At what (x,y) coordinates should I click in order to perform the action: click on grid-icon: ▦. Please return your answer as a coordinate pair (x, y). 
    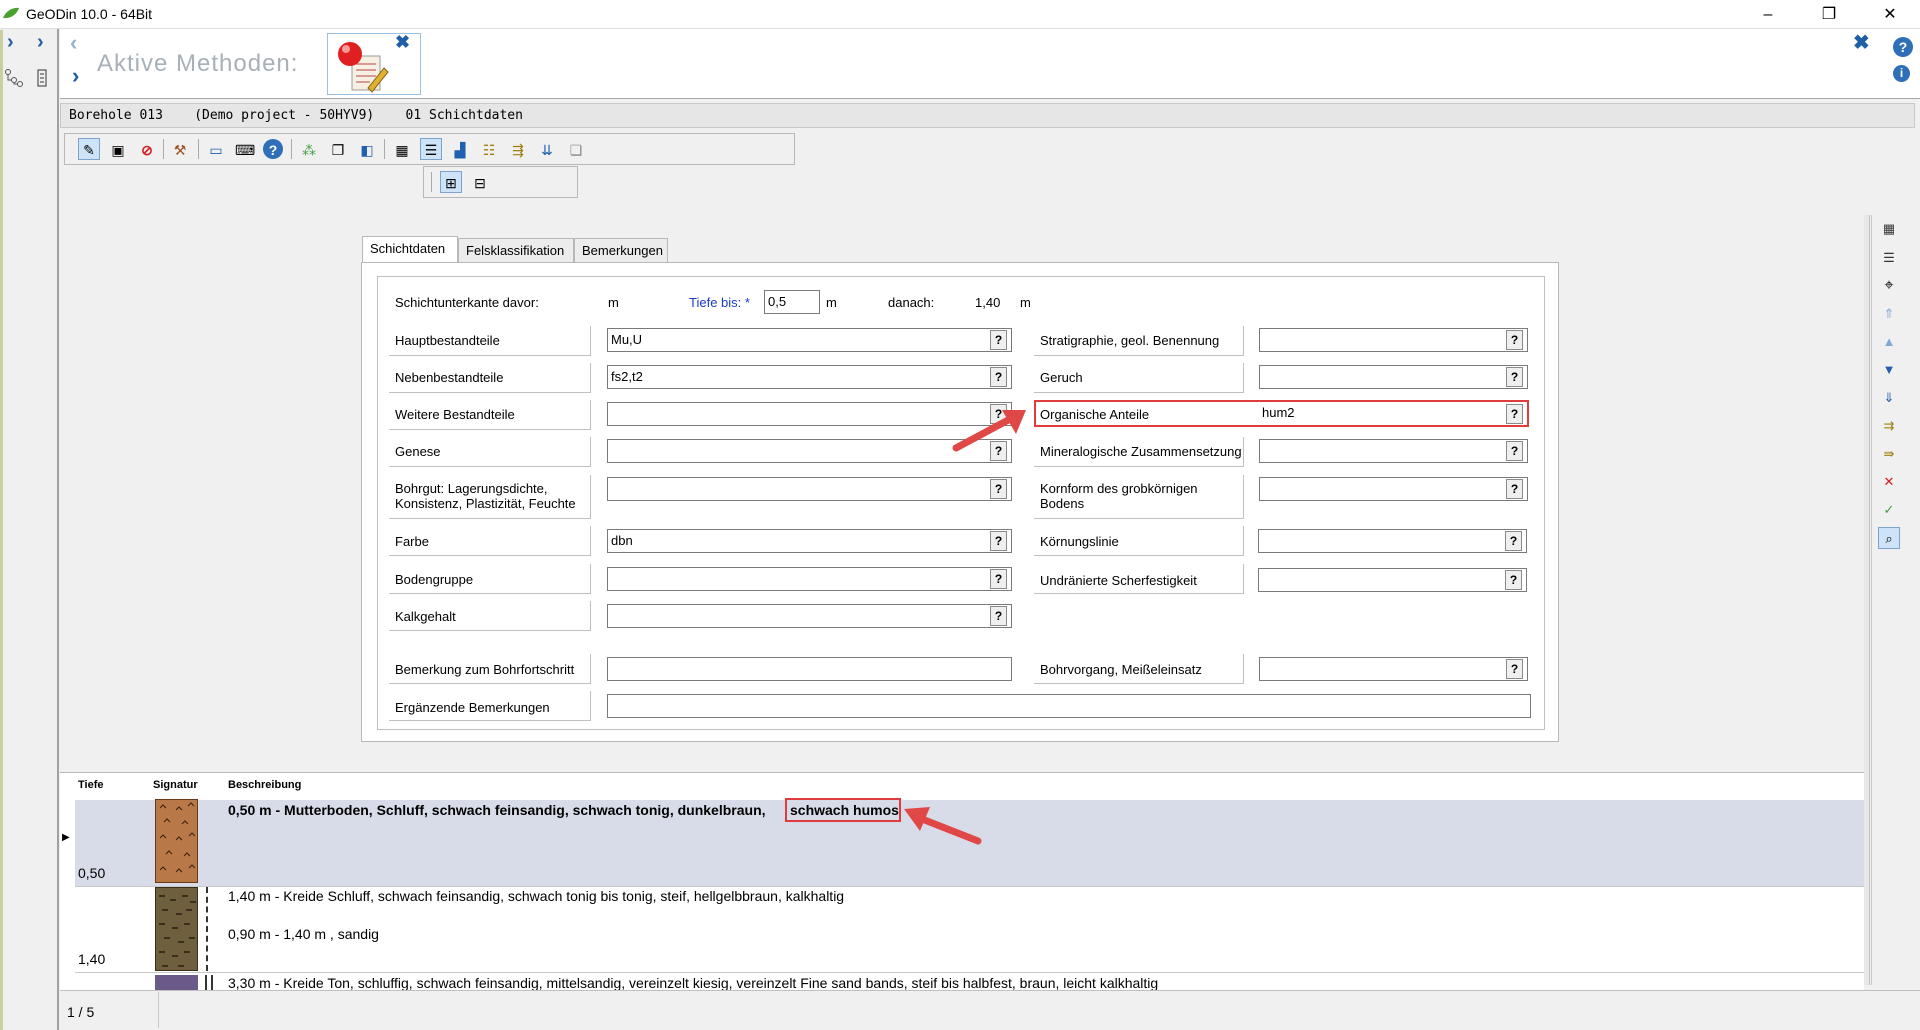
    Looking at the image, I should click on (402, 149).